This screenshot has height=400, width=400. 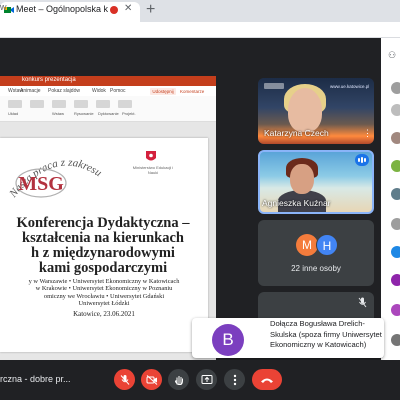 I want to click on people-icon: ⚇, so click(x=392, y=55).